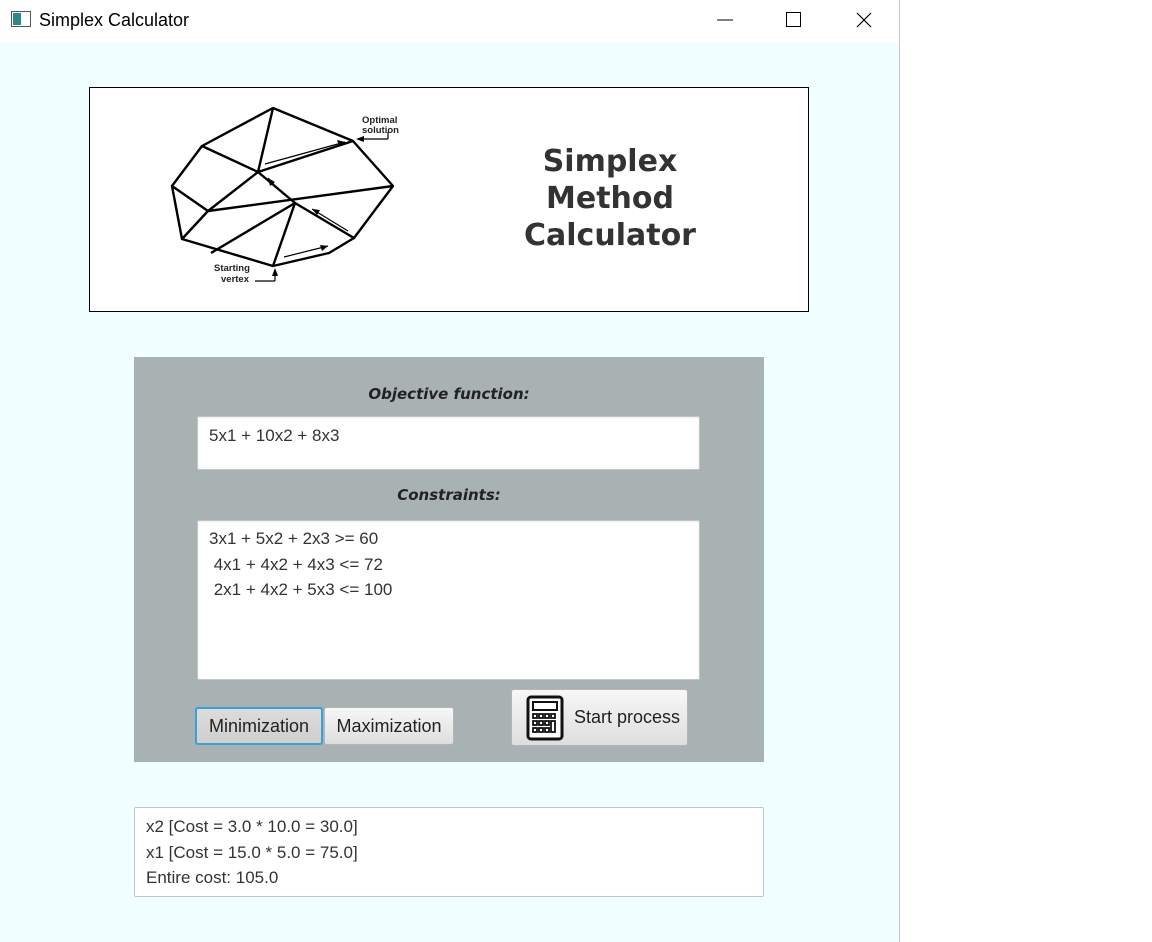  I want to click on result-line: Entire cost: 105.0, so click(212, 877).